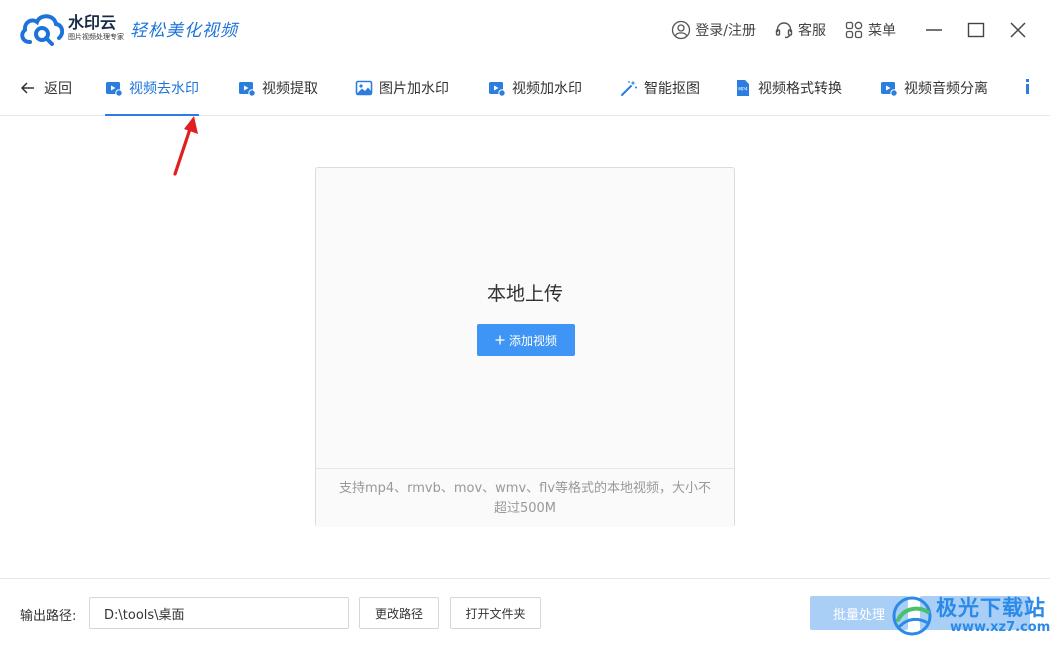 Image resolution: width=1050 pixels, height=647 pixels. Describe the element at coordinates (414, 89) in the screenshot. I see `tab-label: 图片加水印` at that location.